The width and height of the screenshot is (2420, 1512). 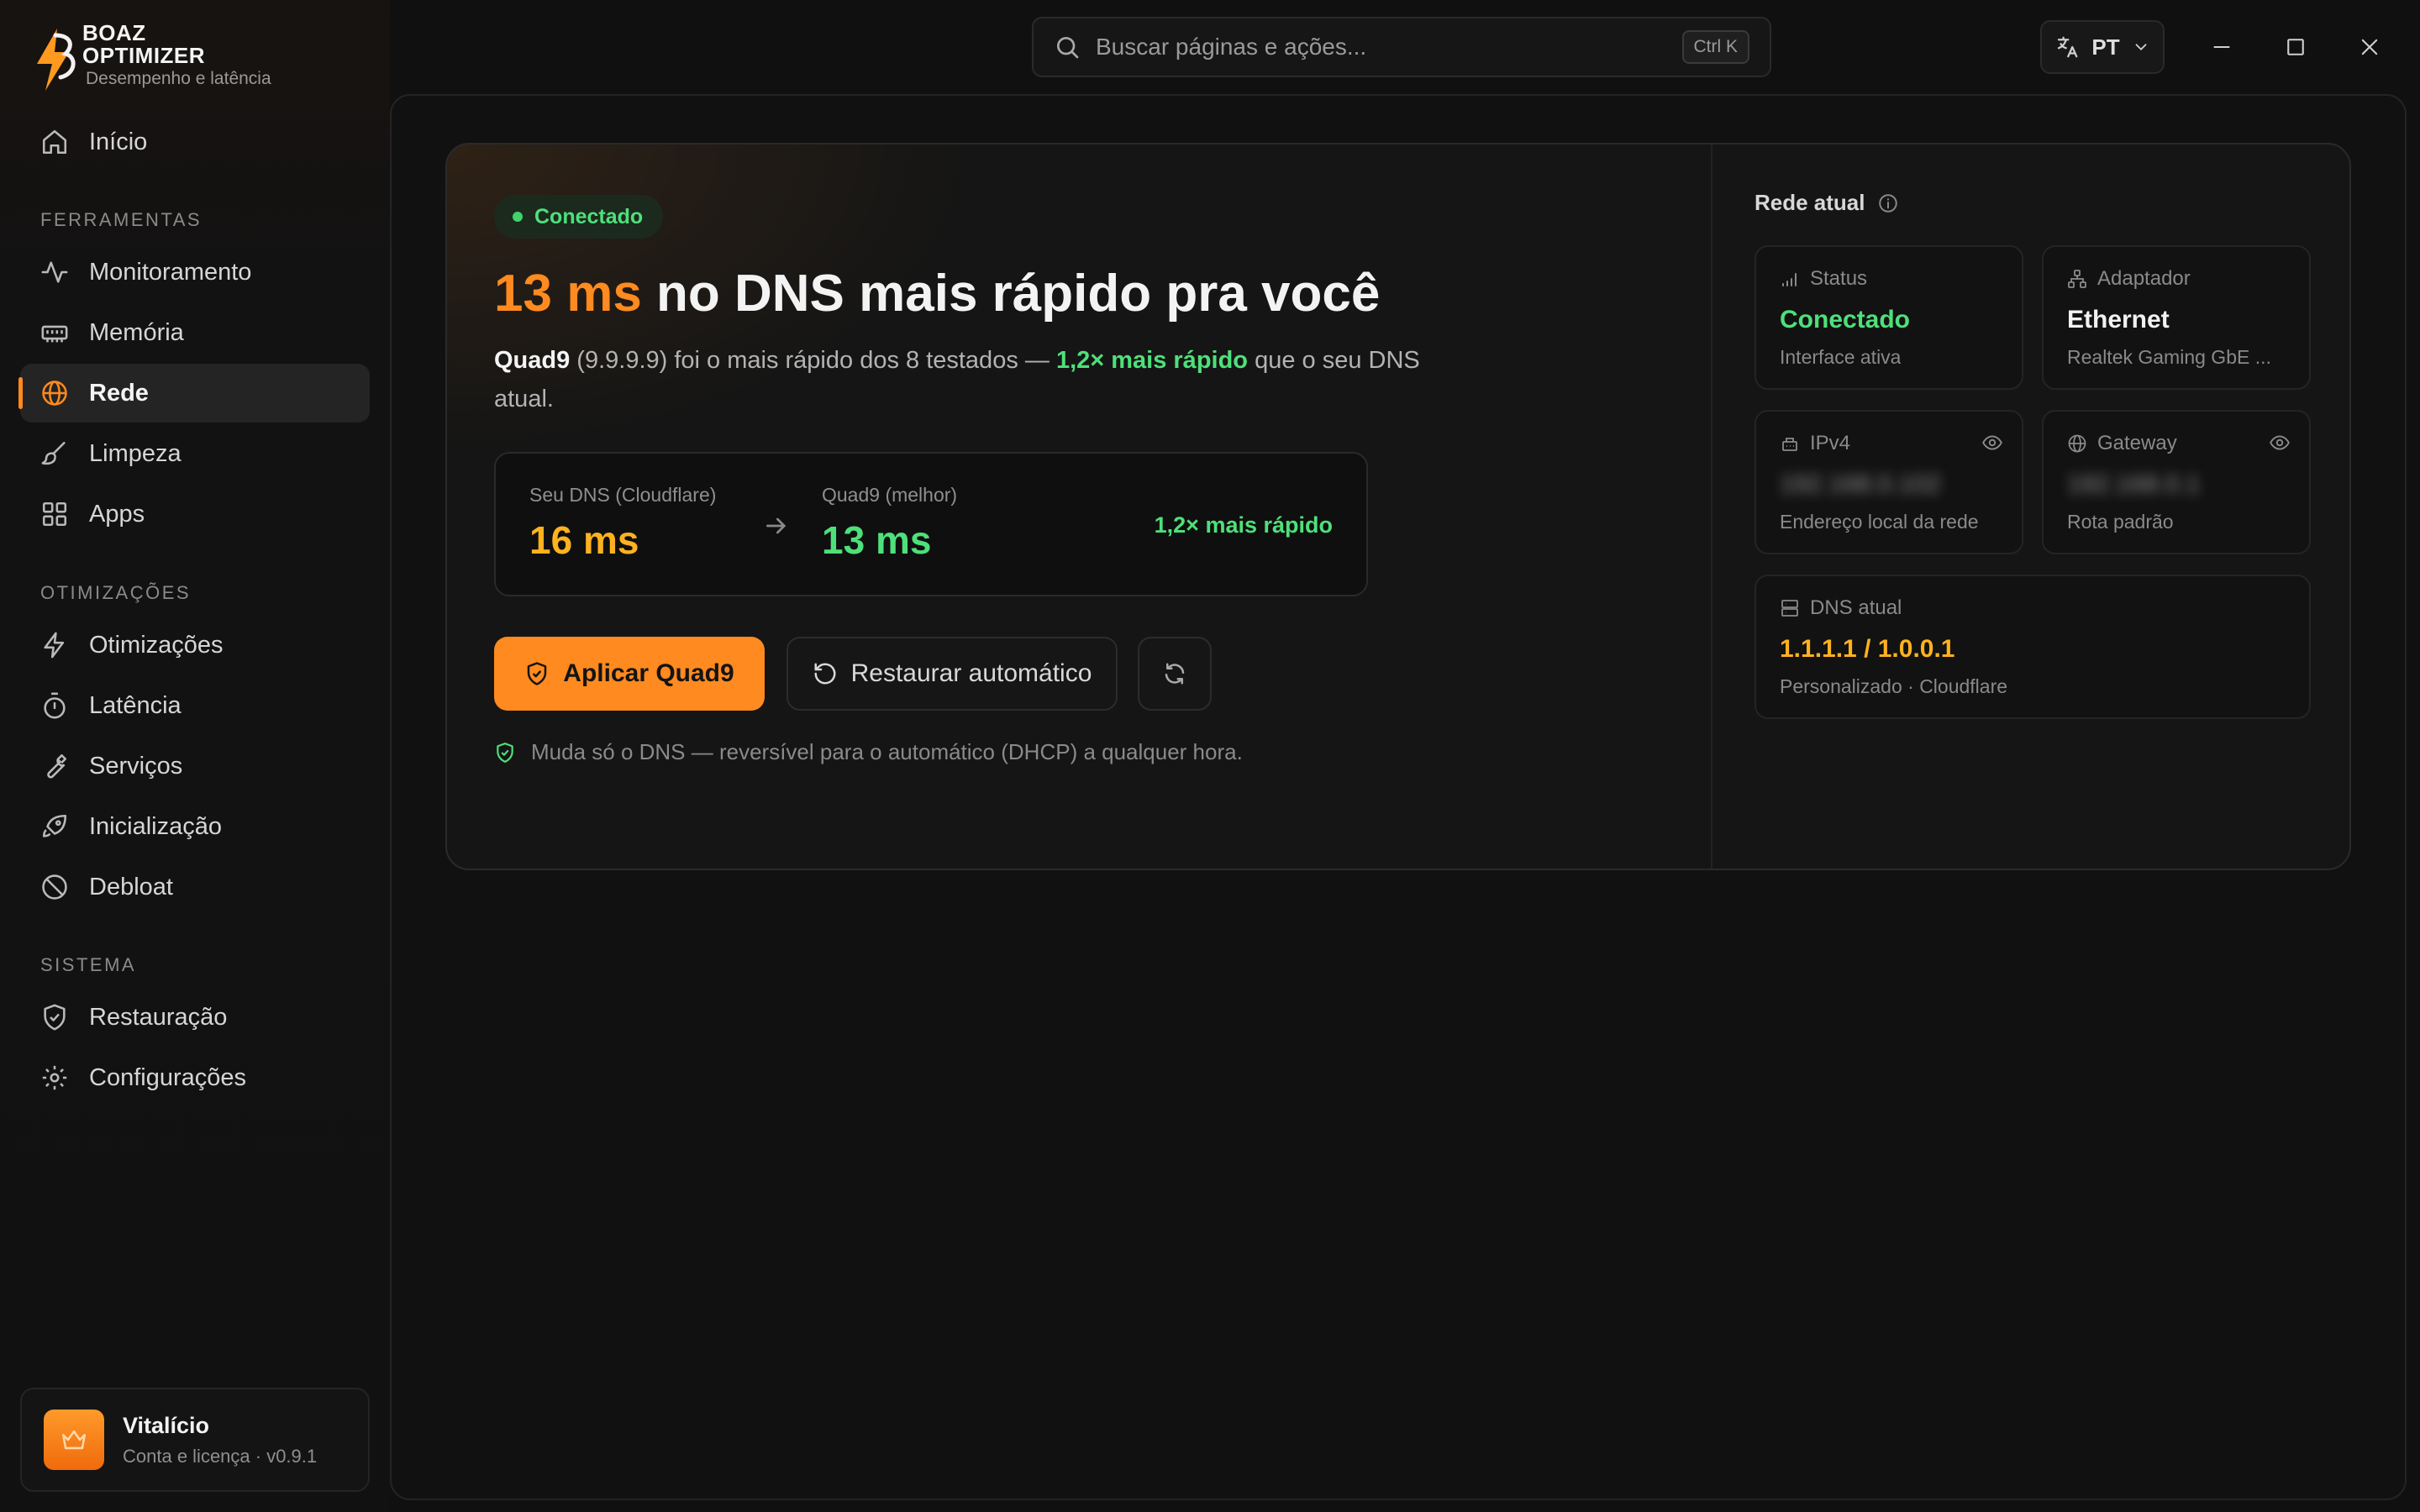 What do you see at coordinates (1888, 203) in the screenshot?
I see `info-icon` at bounding box center [1888, 203].